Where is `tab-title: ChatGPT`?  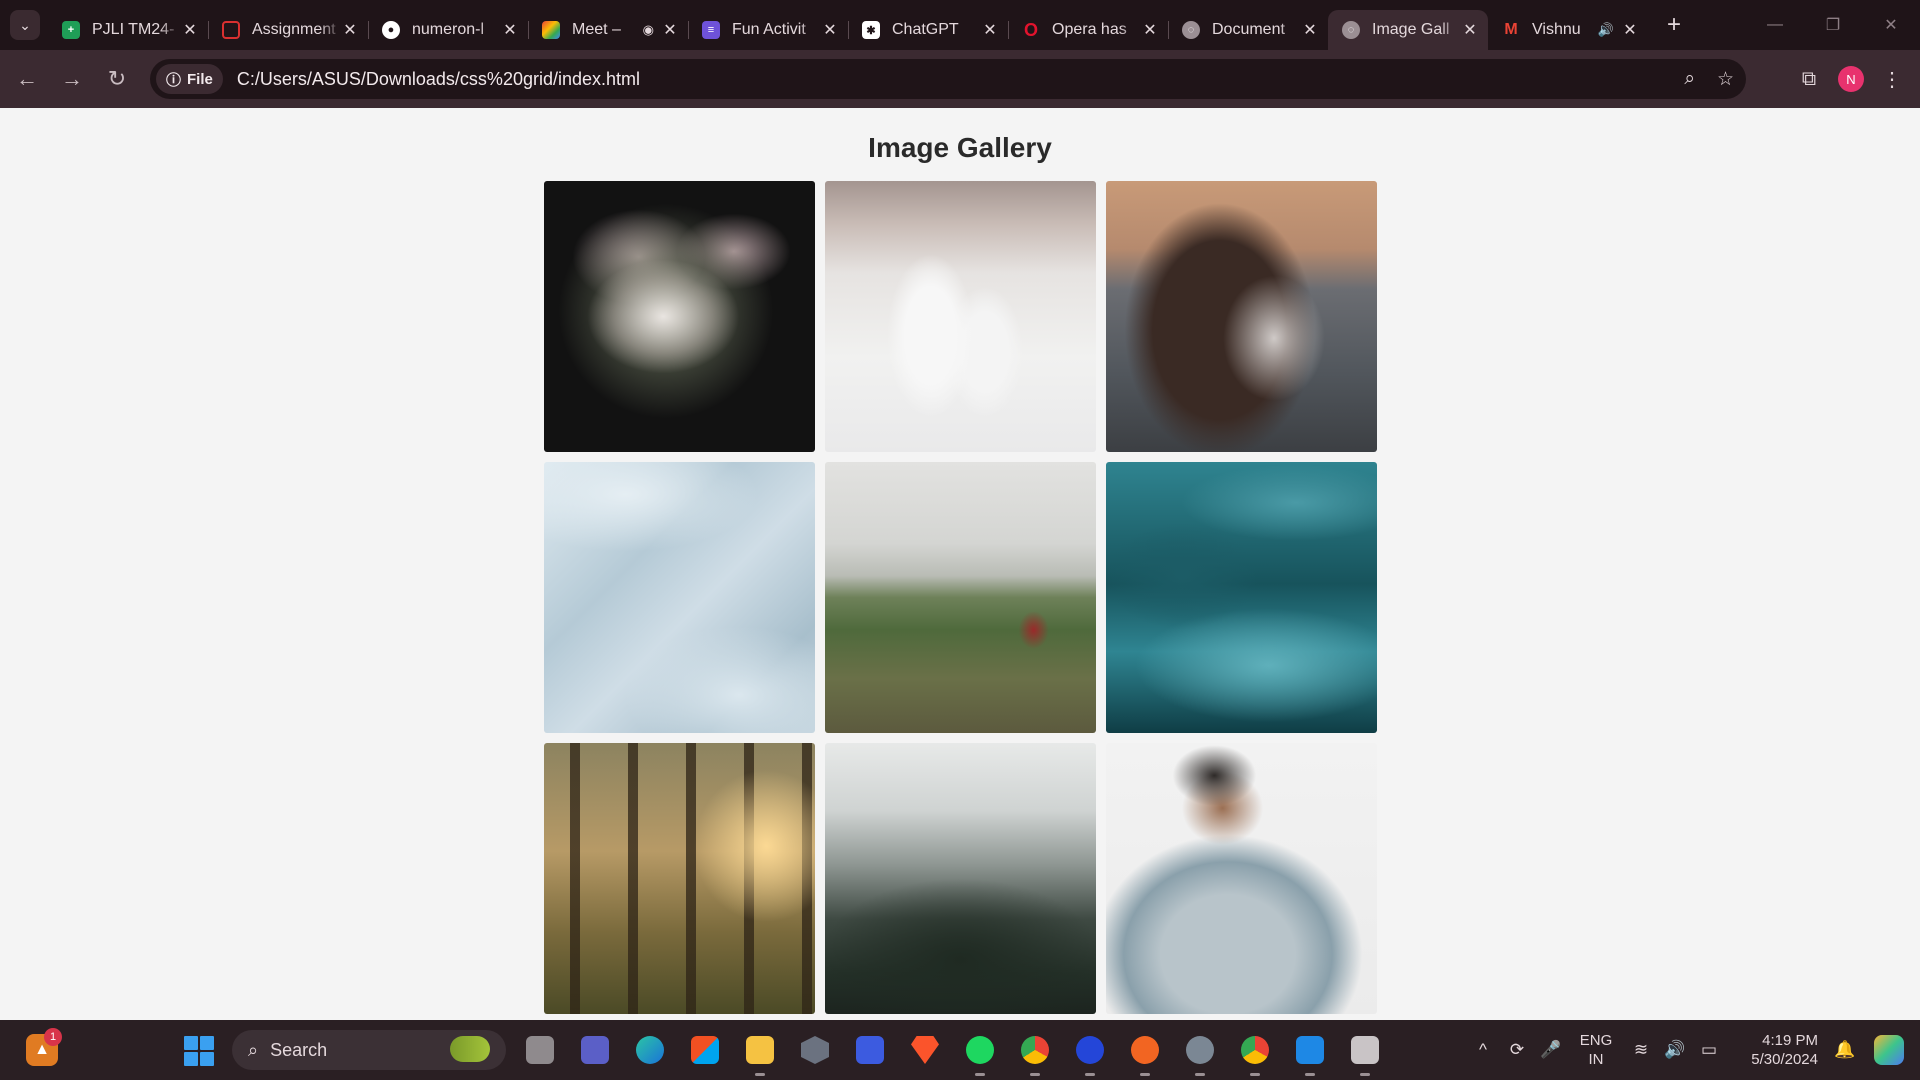 tab-title: ChatGPT is located at coordinates (925, 29).